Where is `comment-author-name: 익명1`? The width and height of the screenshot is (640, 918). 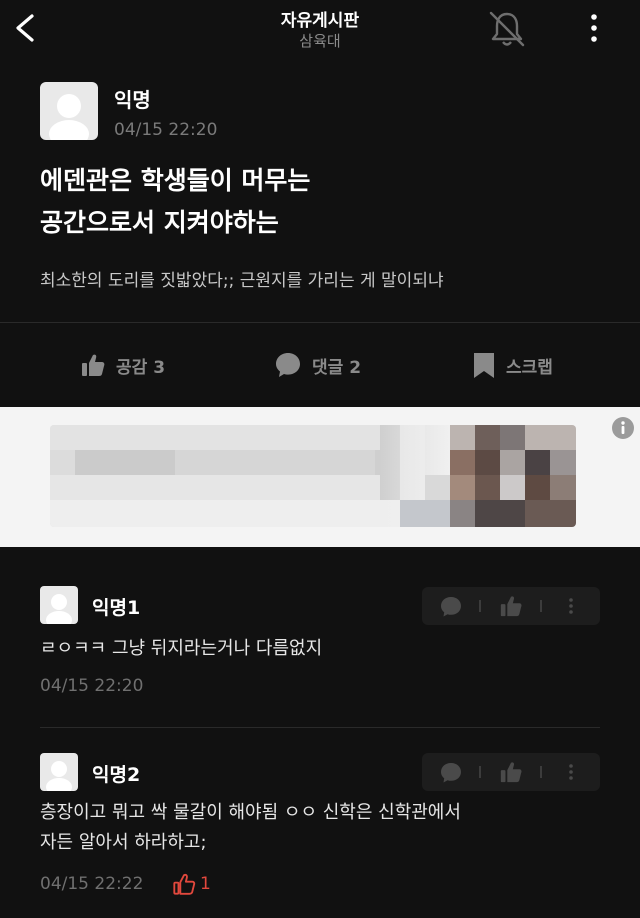 comment-author-name: 익명1 is located at coordinates (116, 608).